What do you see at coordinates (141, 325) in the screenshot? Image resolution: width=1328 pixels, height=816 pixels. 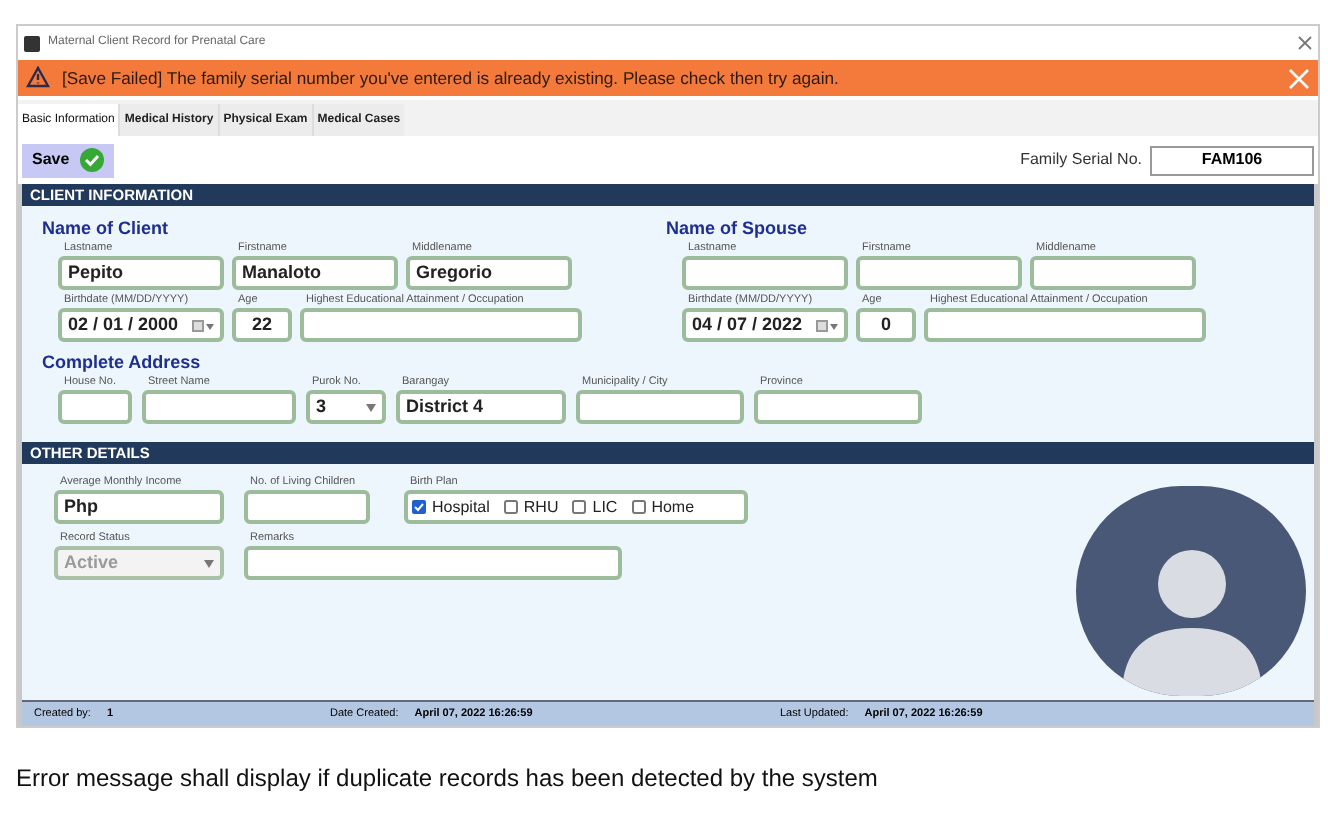 I see `date-picker: 02 / 01 / 2000` at bounding box center [141, 325].